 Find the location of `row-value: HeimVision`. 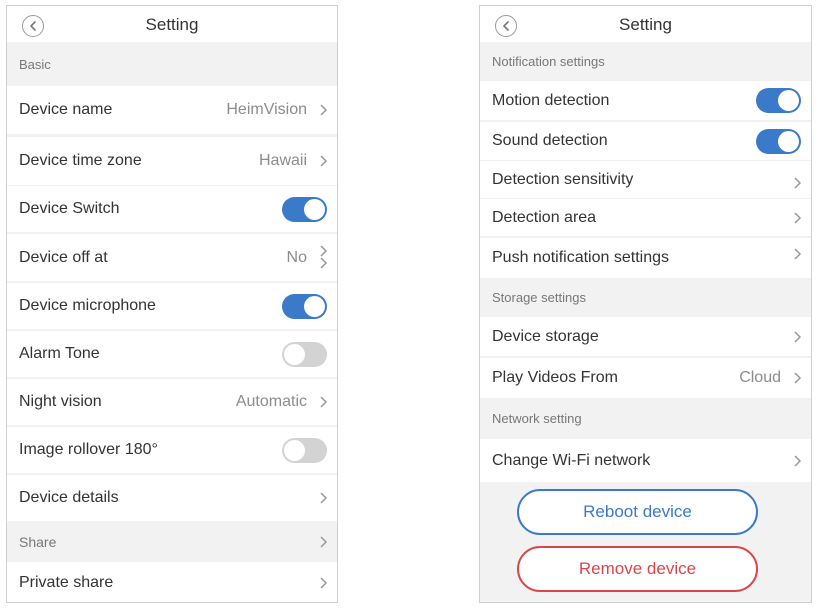

row-value: HeimVision is located at coordinates (266, 109).